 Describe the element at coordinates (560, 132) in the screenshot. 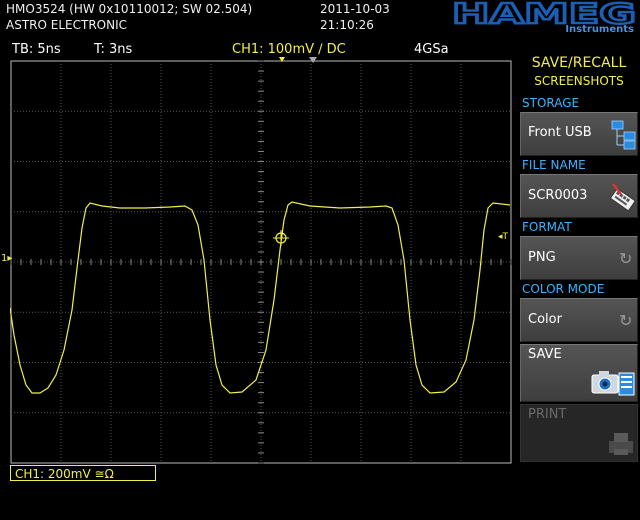

I see `storage-value: Front USB` at that location.